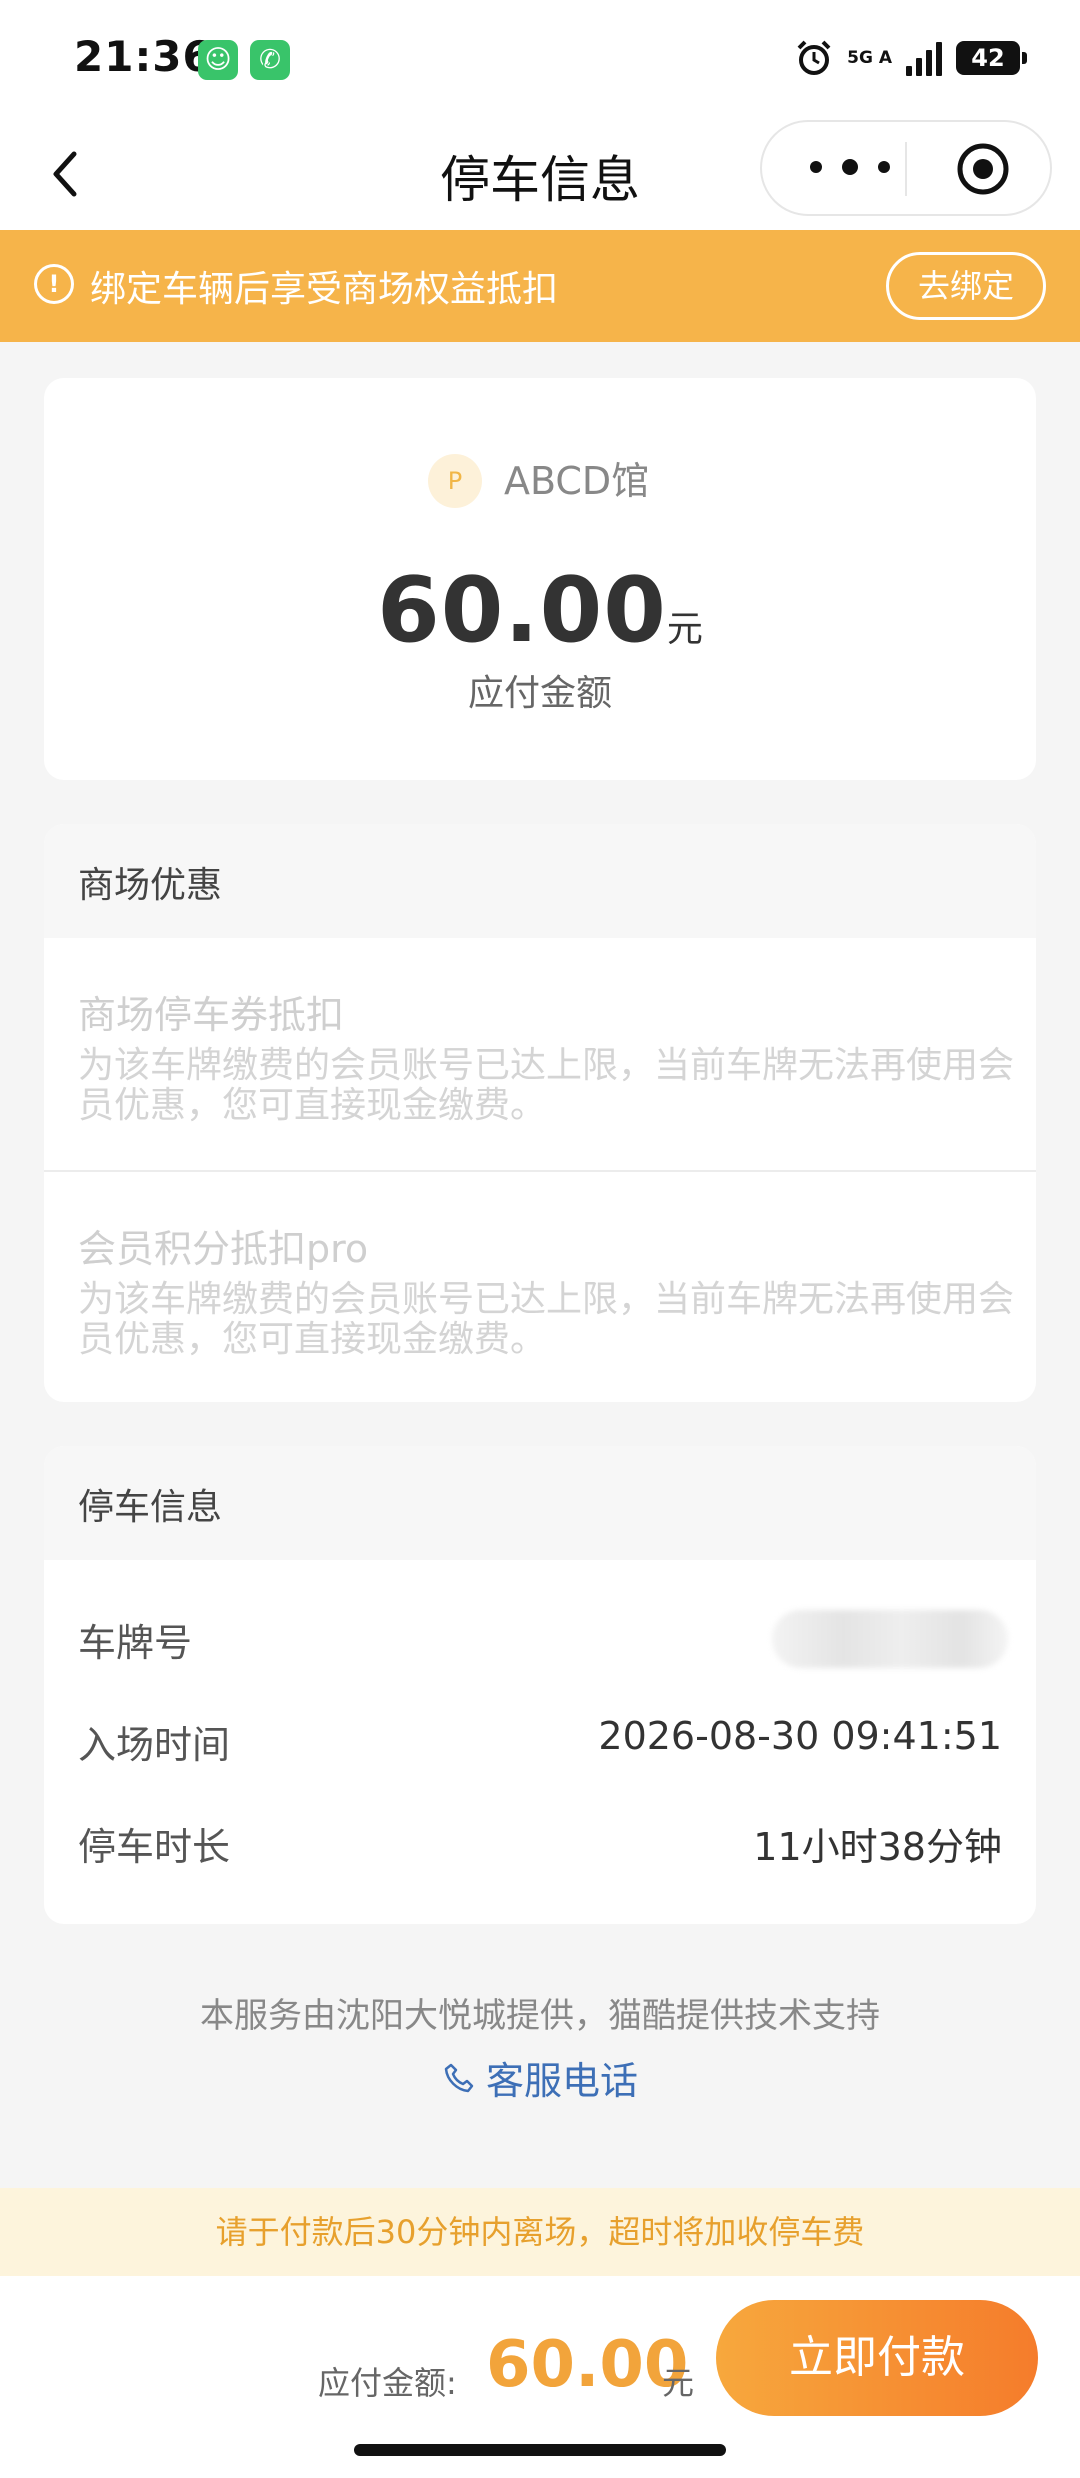  Describe the element at coordinates (143, 56) in the screenshot. I see `status-time: 21:36` at that location.